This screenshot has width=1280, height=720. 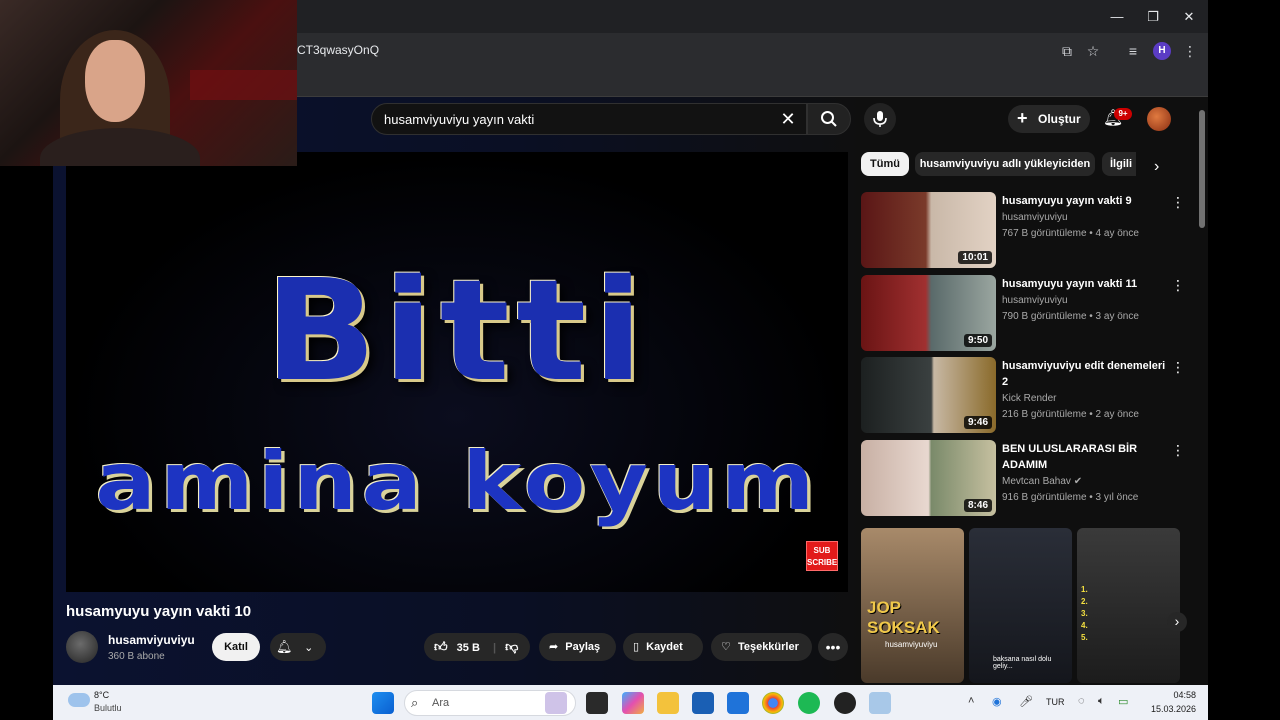 What do you see at coordinates (809, 703) in the screenshot?
I see `spotify-icon` at bounding box center [809, 703].